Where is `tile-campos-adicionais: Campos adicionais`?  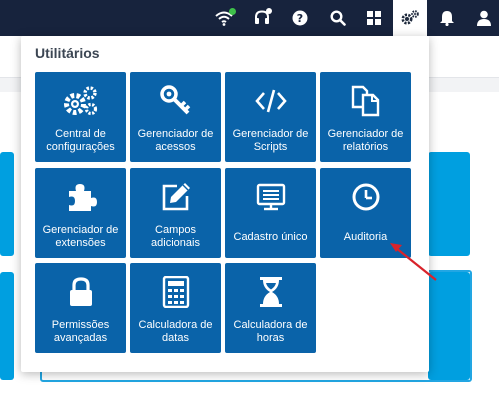 tile-campos-adicionais: Campos adicionais is located at coordinates (175, 213).